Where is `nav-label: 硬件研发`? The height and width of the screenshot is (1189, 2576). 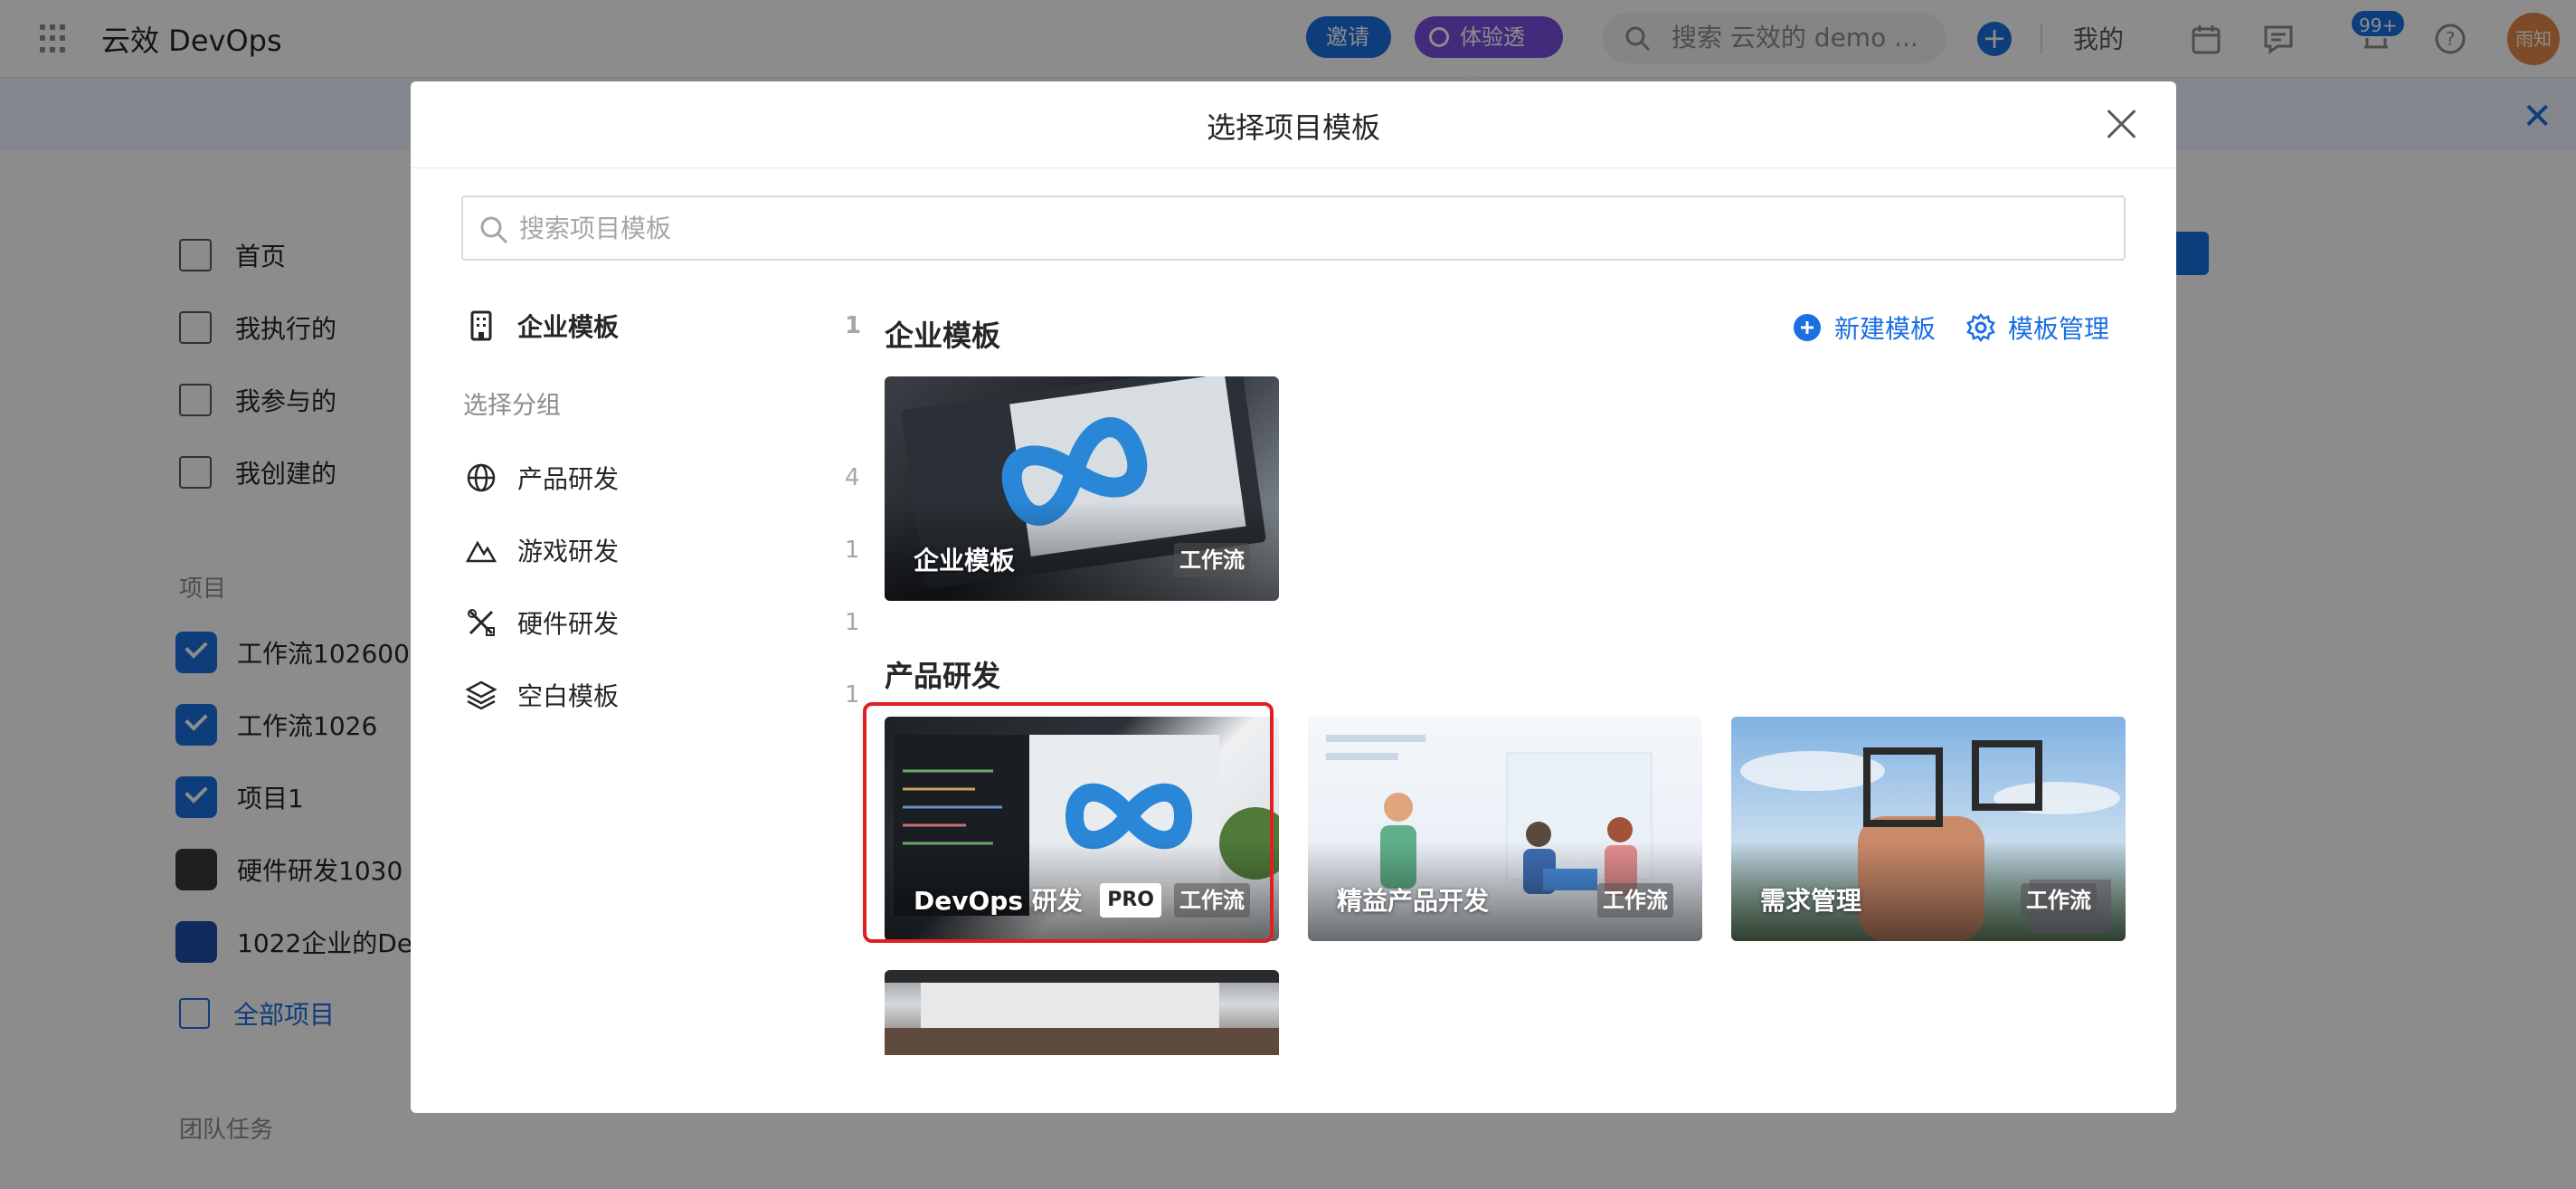
nav-label: 硬件研发 is located at coordinates (568, 624).